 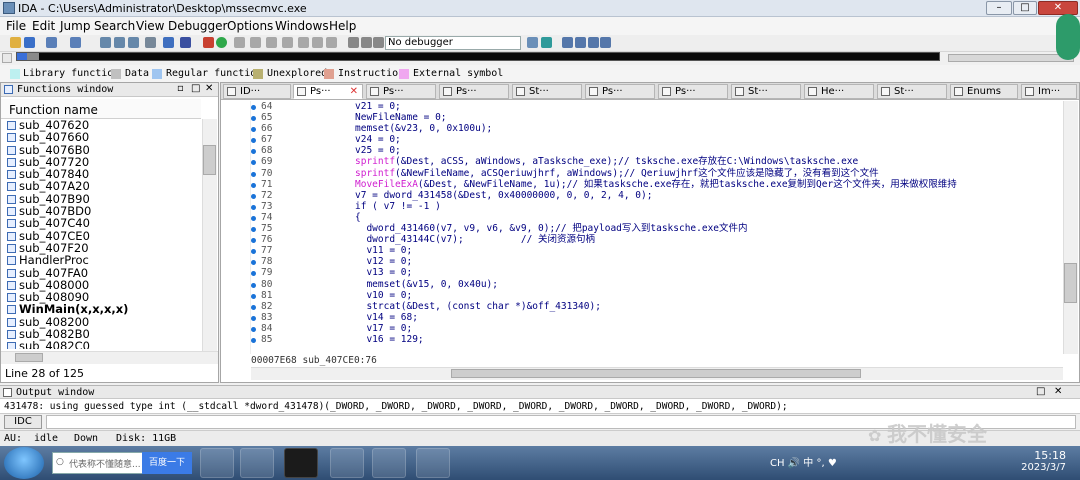 What do you see at coordinates (328, 91) in the screenshot?
I see `tab-1: Ps··· ✕` at bounding box center [328, 91].